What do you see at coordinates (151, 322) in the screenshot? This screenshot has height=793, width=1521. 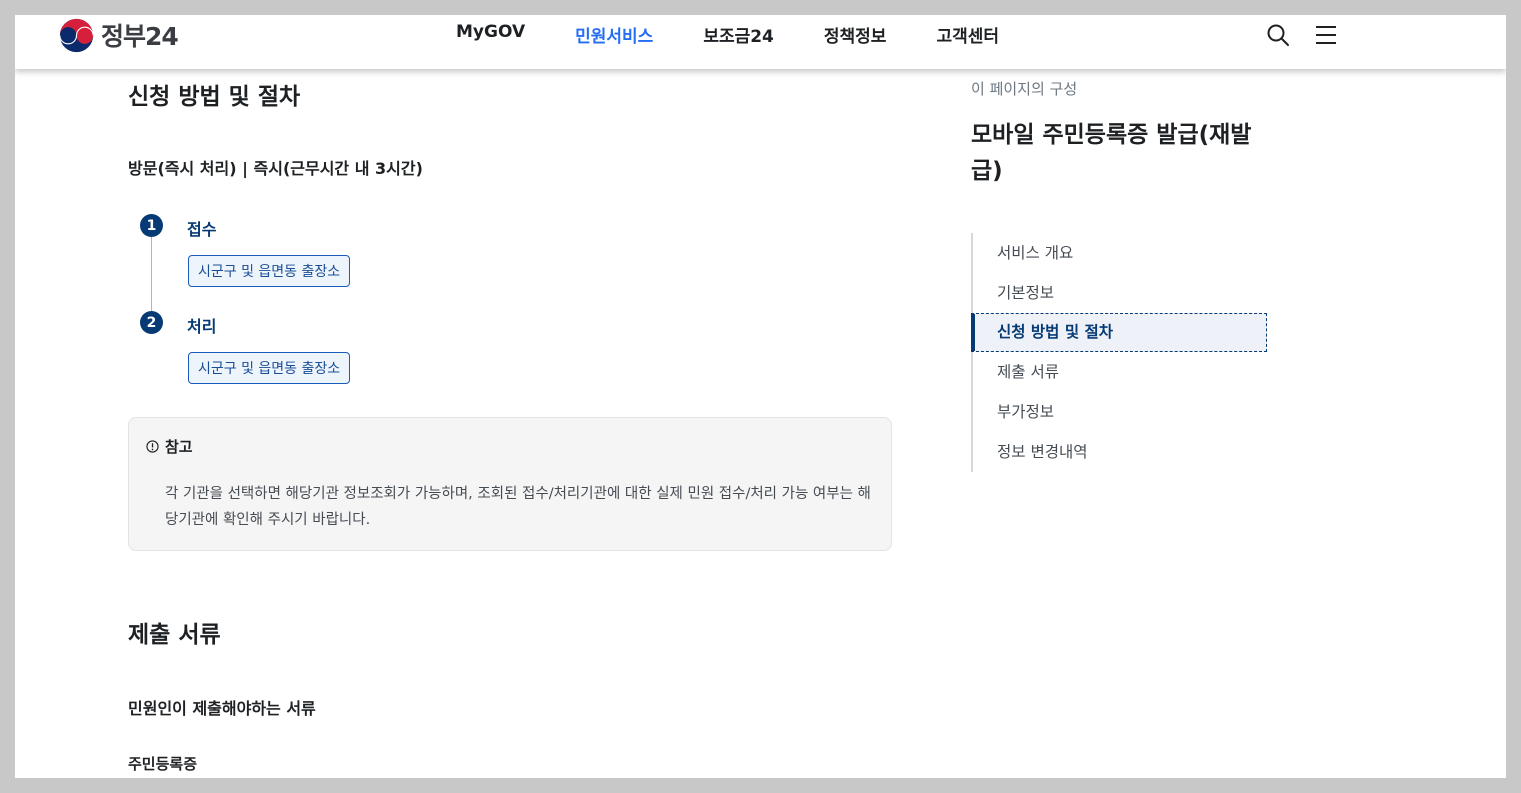 I see `step-number-2: 2` at bounding box center [151, 322].